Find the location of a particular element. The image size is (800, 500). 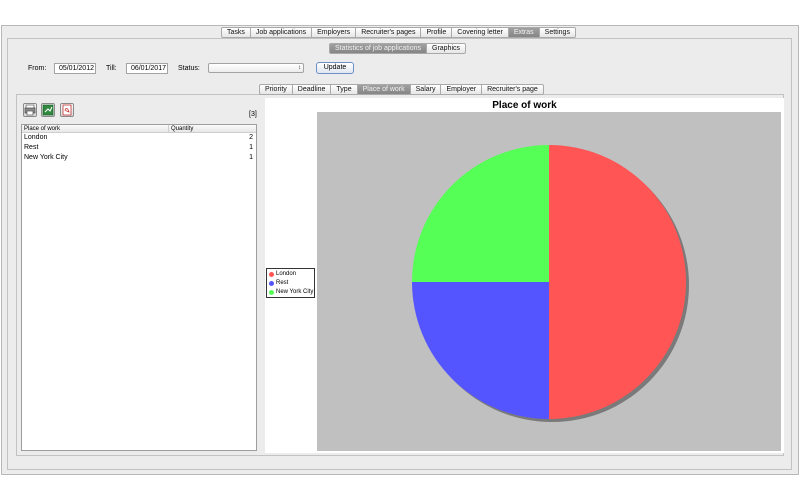

table-row: Rest 1 is located at coordinates (139, 148).